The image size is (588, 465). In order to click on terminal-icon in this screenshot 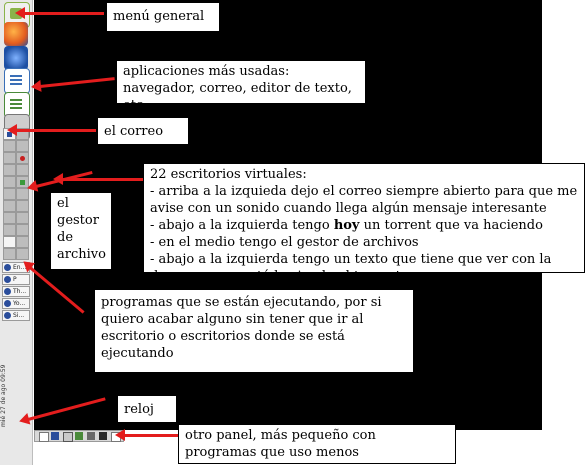, I will do `click(91, 436)`.